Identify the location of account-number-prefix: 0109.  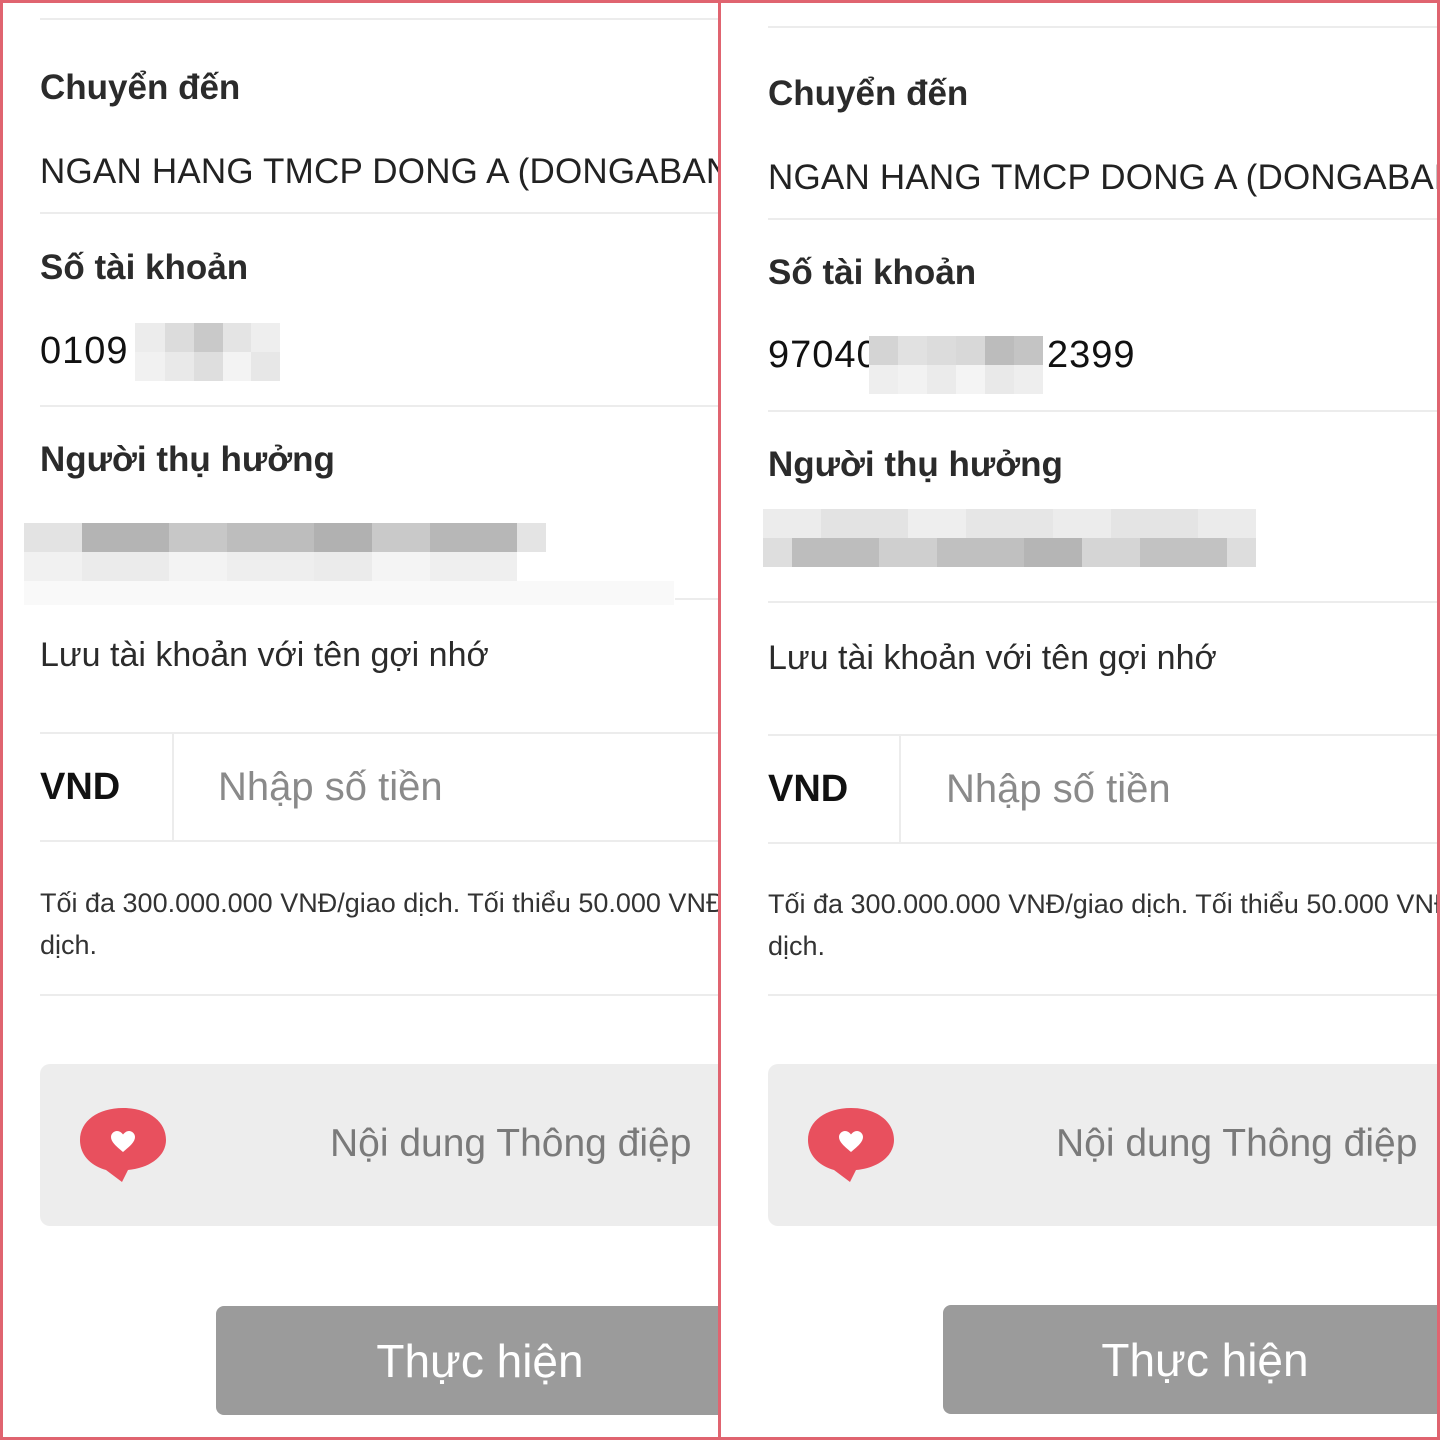
(84, 351).